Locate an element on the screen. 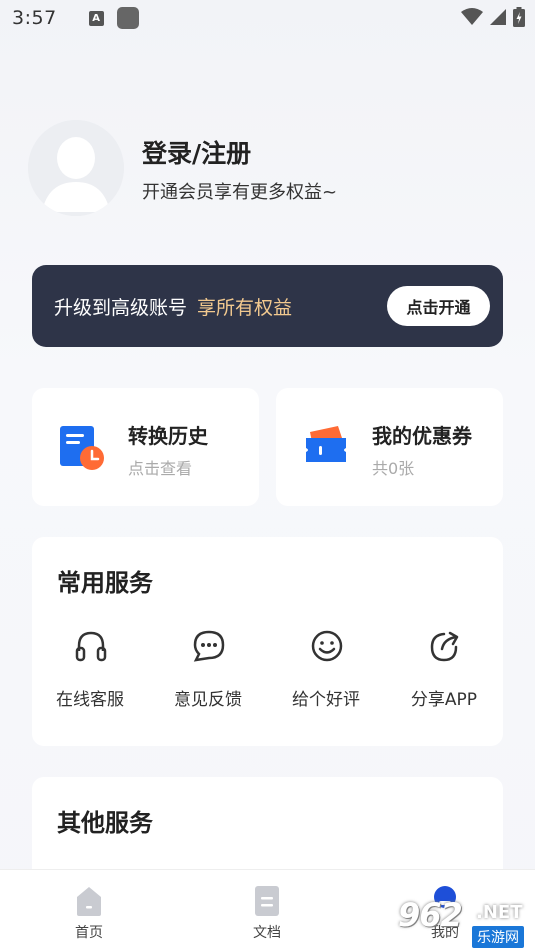 The height and width of the screenshot is (952, 535). notification-app-icon is located at coordinates (127, 18).